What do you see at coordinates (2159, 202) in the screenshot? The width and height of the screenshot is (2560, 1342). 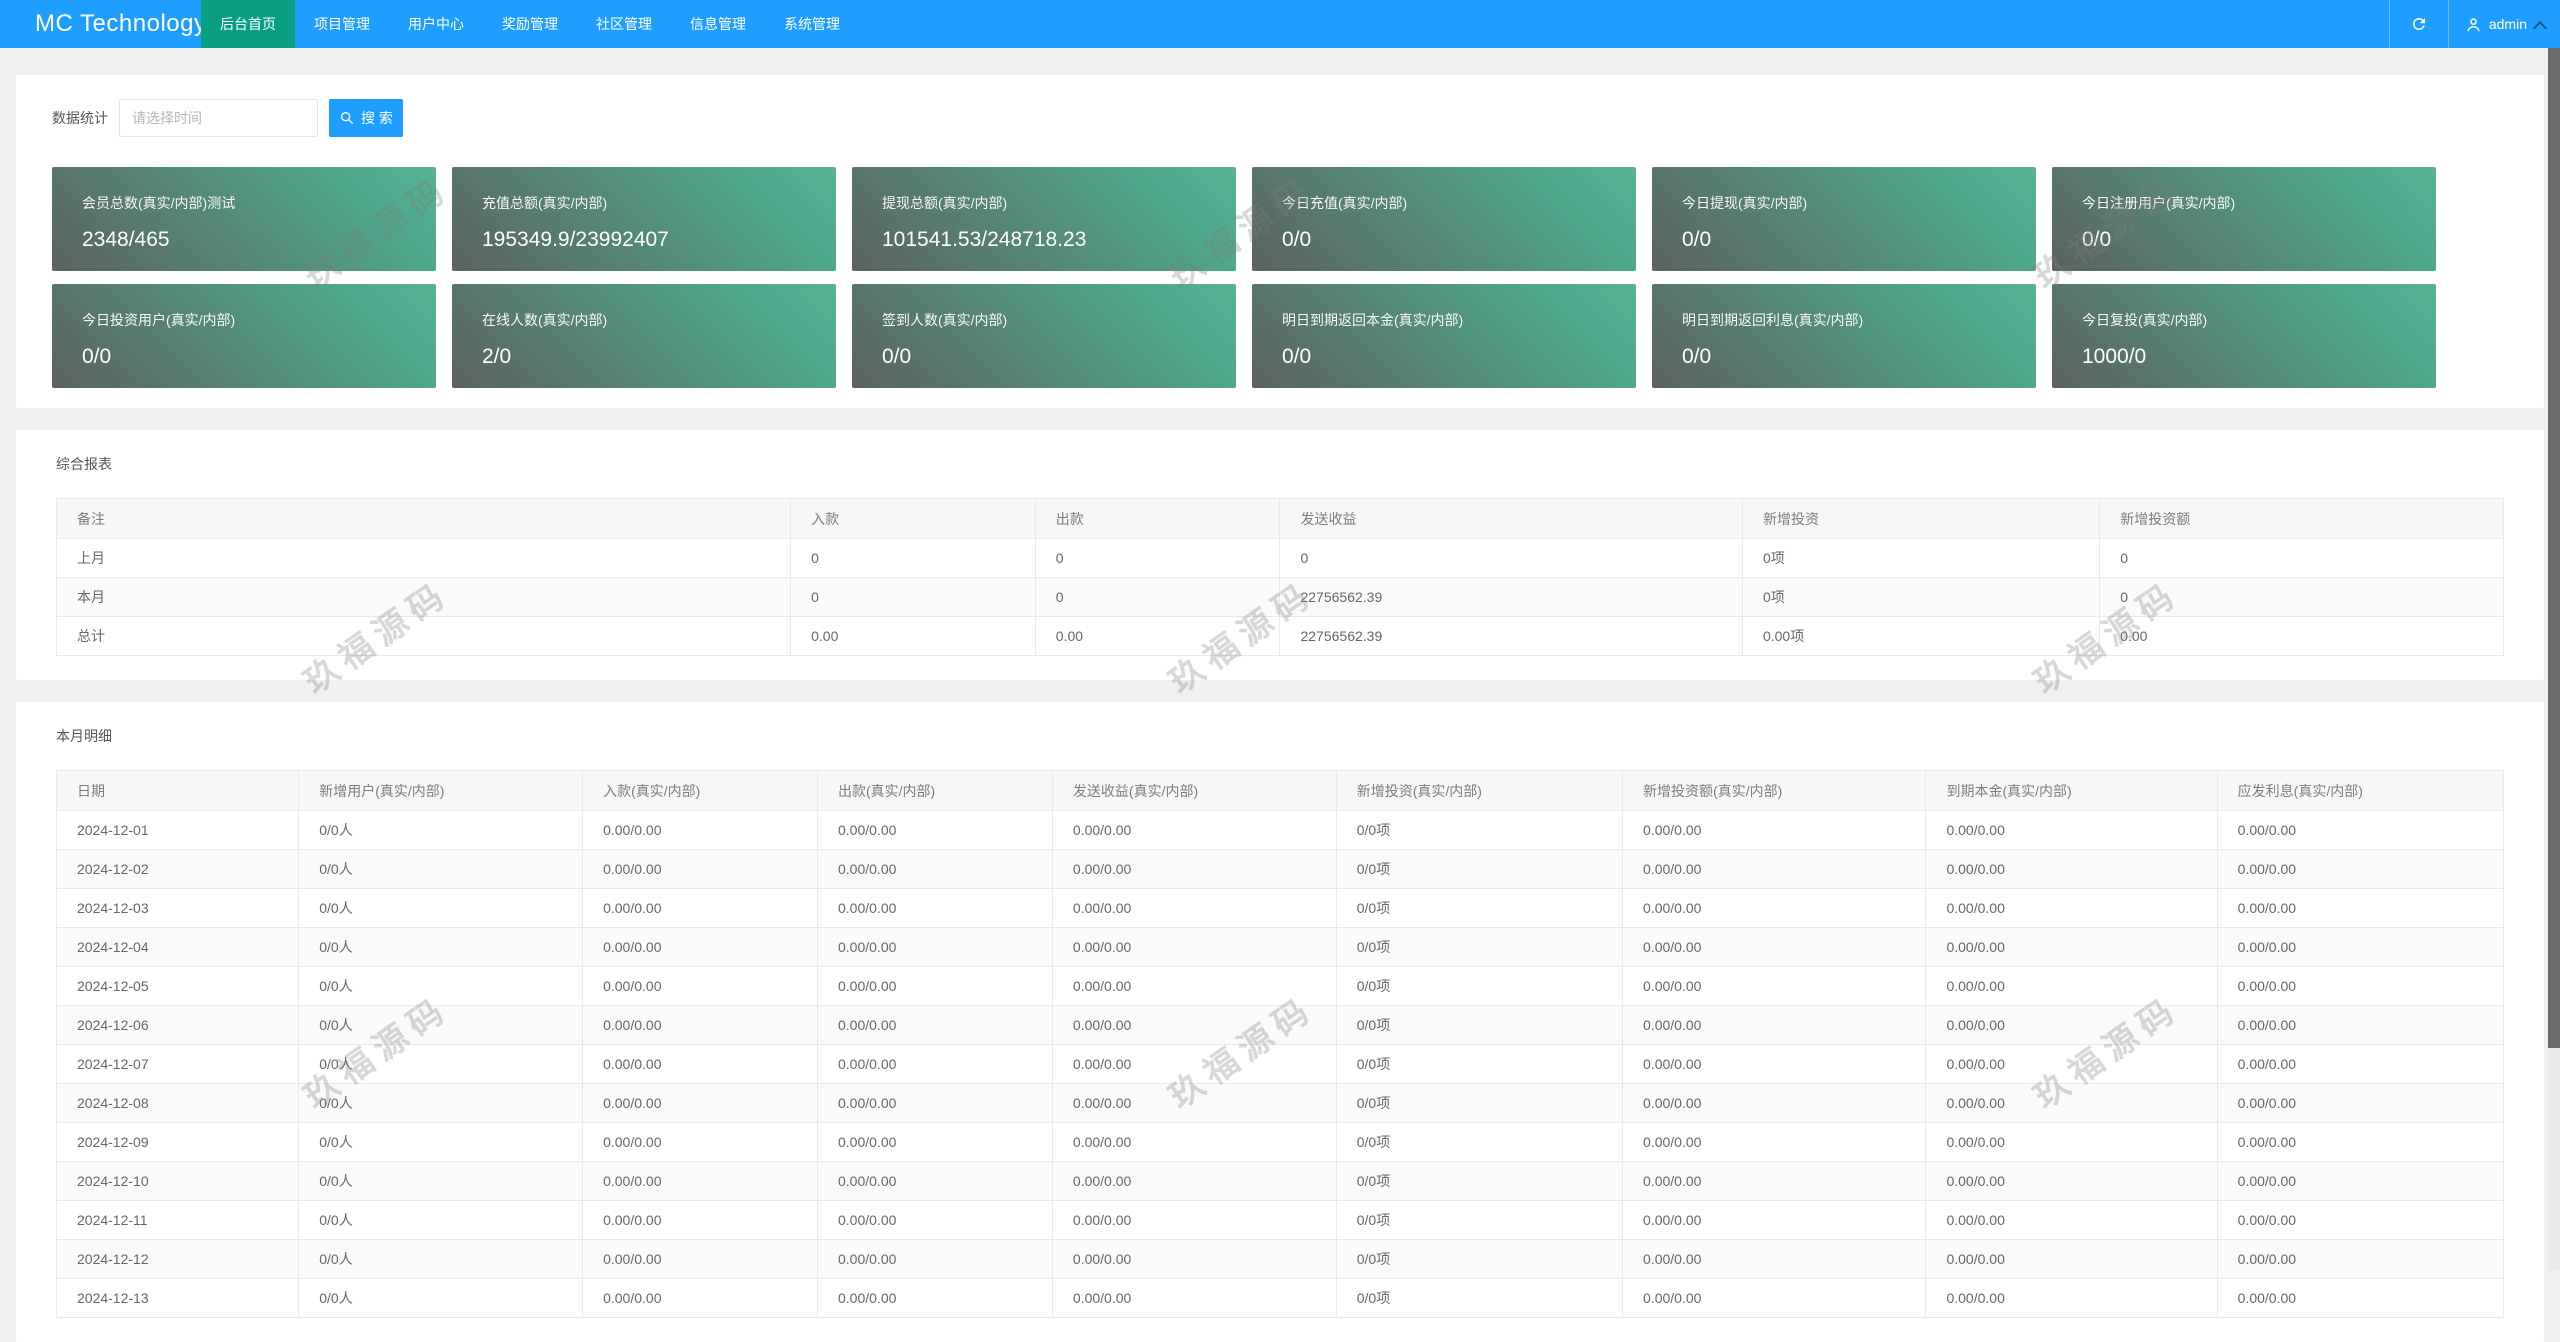 I see `stat-card-title: 今日注册用户(真实/内部)` at bounding box center [2159, 202].